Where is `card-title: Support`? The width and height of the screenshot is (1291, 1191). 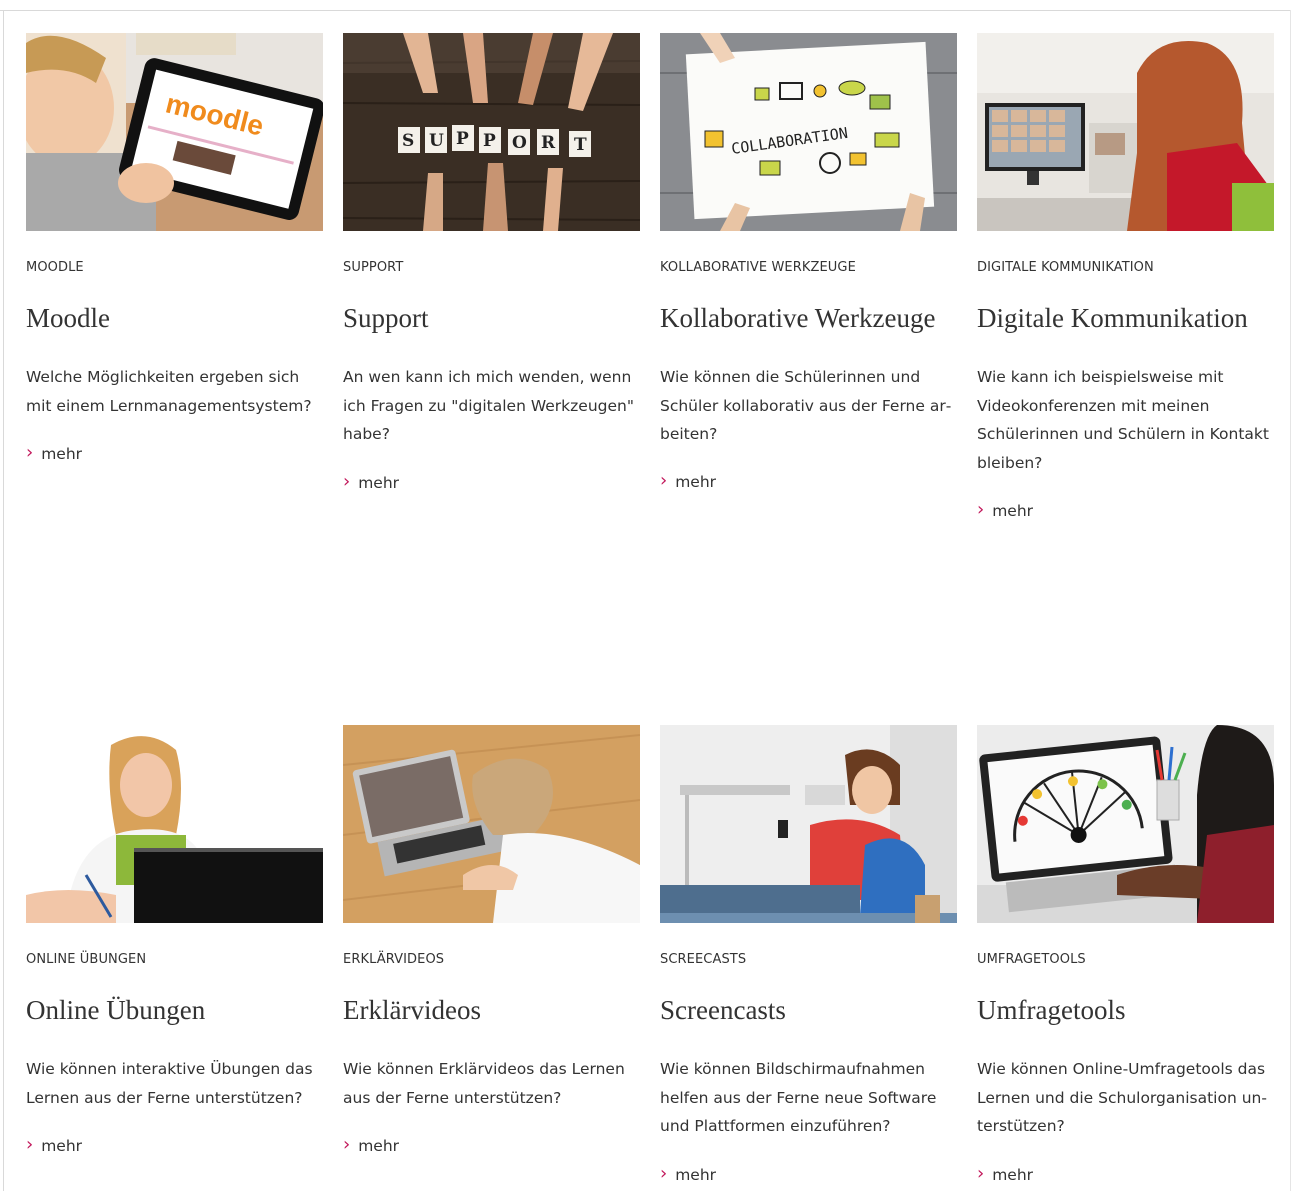
card-title: Support is located at coordinates (386, 318).